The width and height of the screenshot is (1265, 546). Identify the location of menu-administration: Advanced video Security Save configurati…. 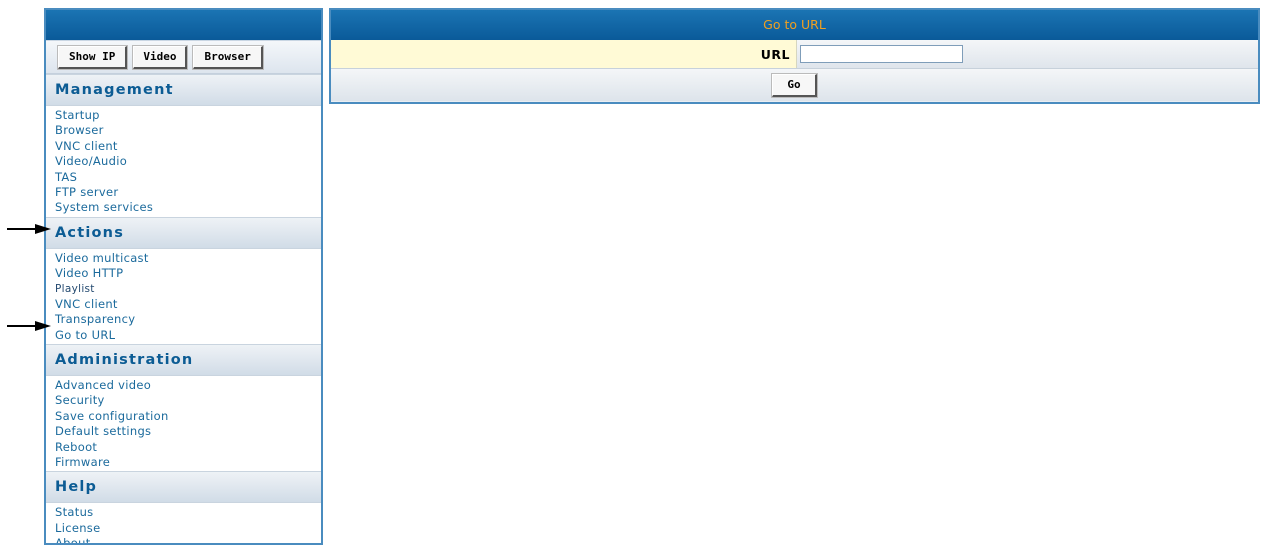
(183, 423).